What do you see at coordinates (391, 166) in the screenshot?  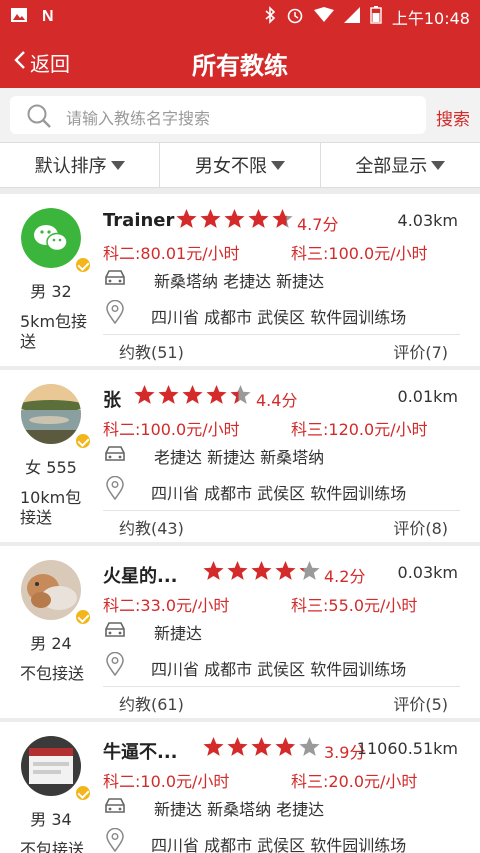 I see `display-filter-label: 全部显示` at bounding box center [391, 166].